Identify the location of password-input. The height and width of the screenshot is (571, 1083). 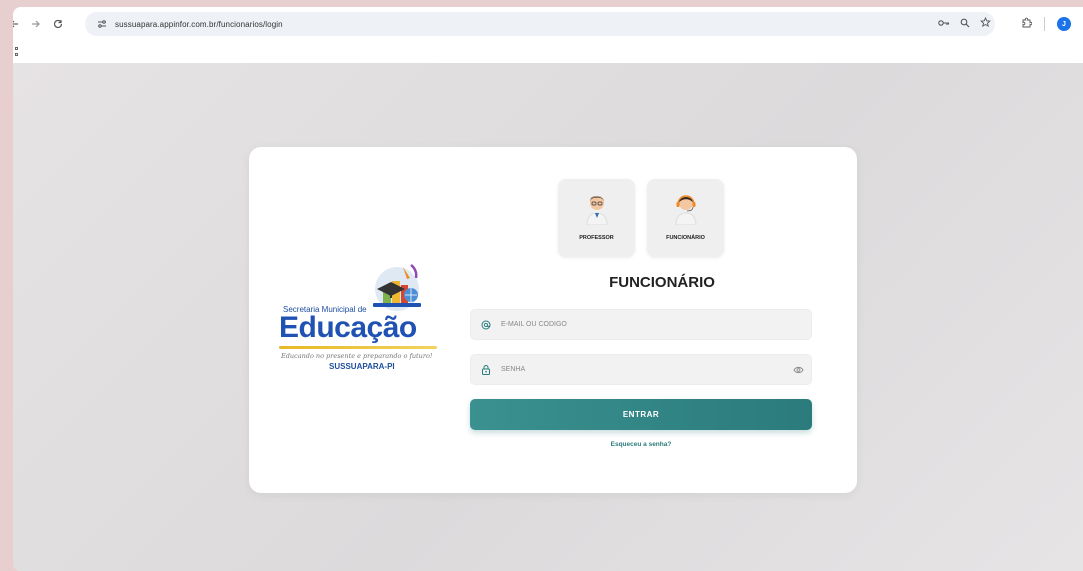
(643, 369).